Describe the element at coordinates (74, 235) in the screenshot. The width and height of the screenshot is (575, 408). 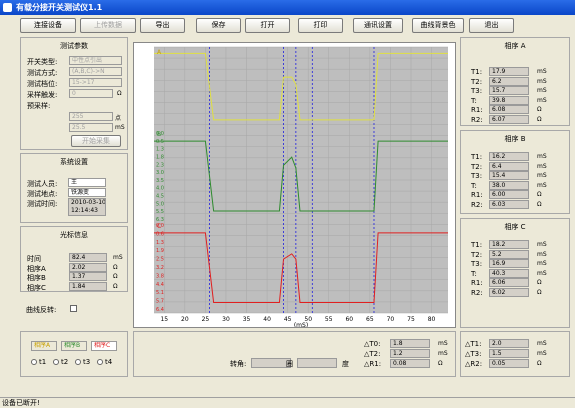
I see `cursor-info-title: 光标信息` at that location.